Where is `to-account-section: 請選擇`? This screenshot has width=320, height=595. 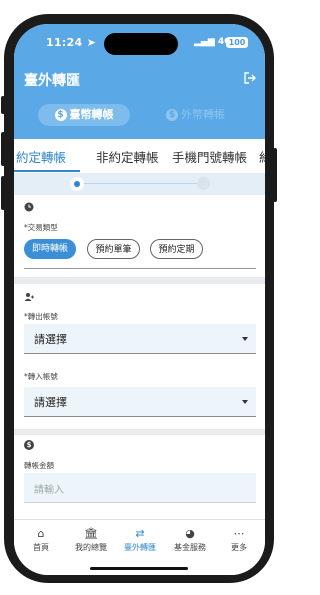
to-account-section: 請選擇 is located at coordinates (139, 408).